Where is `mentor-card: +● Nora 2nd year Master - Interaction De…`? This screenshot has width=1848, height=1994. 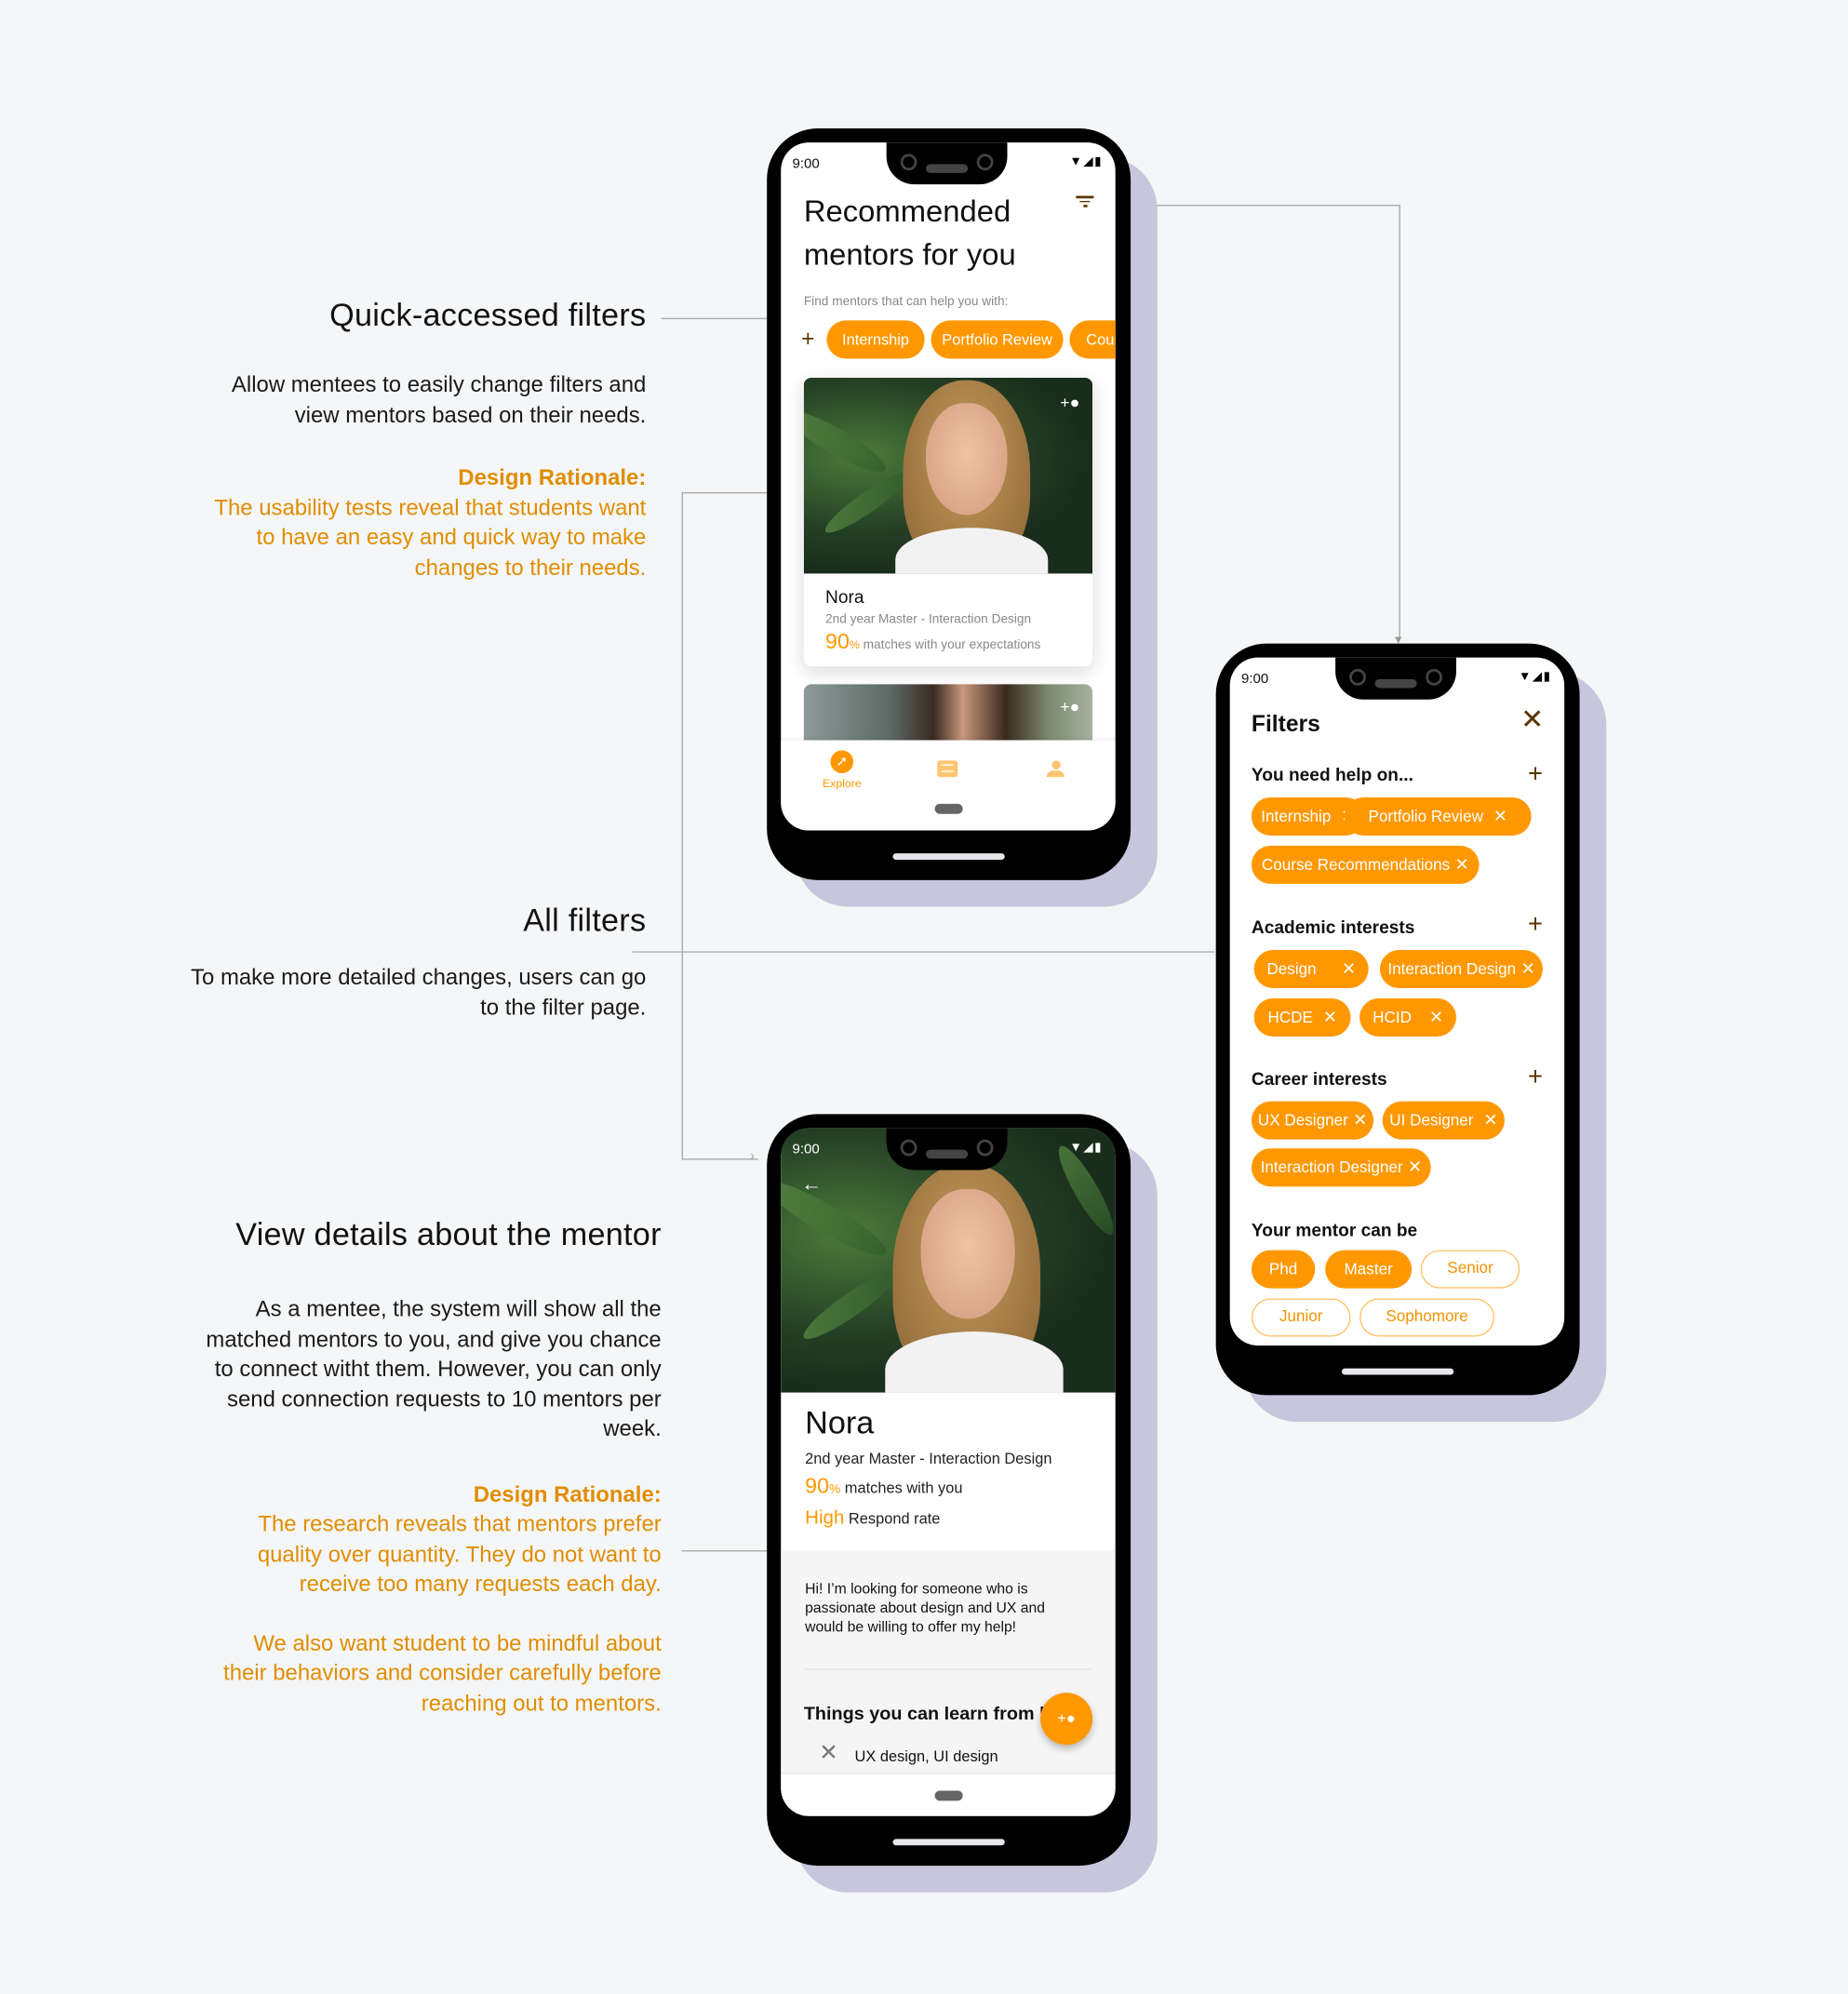
mentor-card: +● Nora 2nd year Master - Interaction De… is located at coordinates (948, 522).